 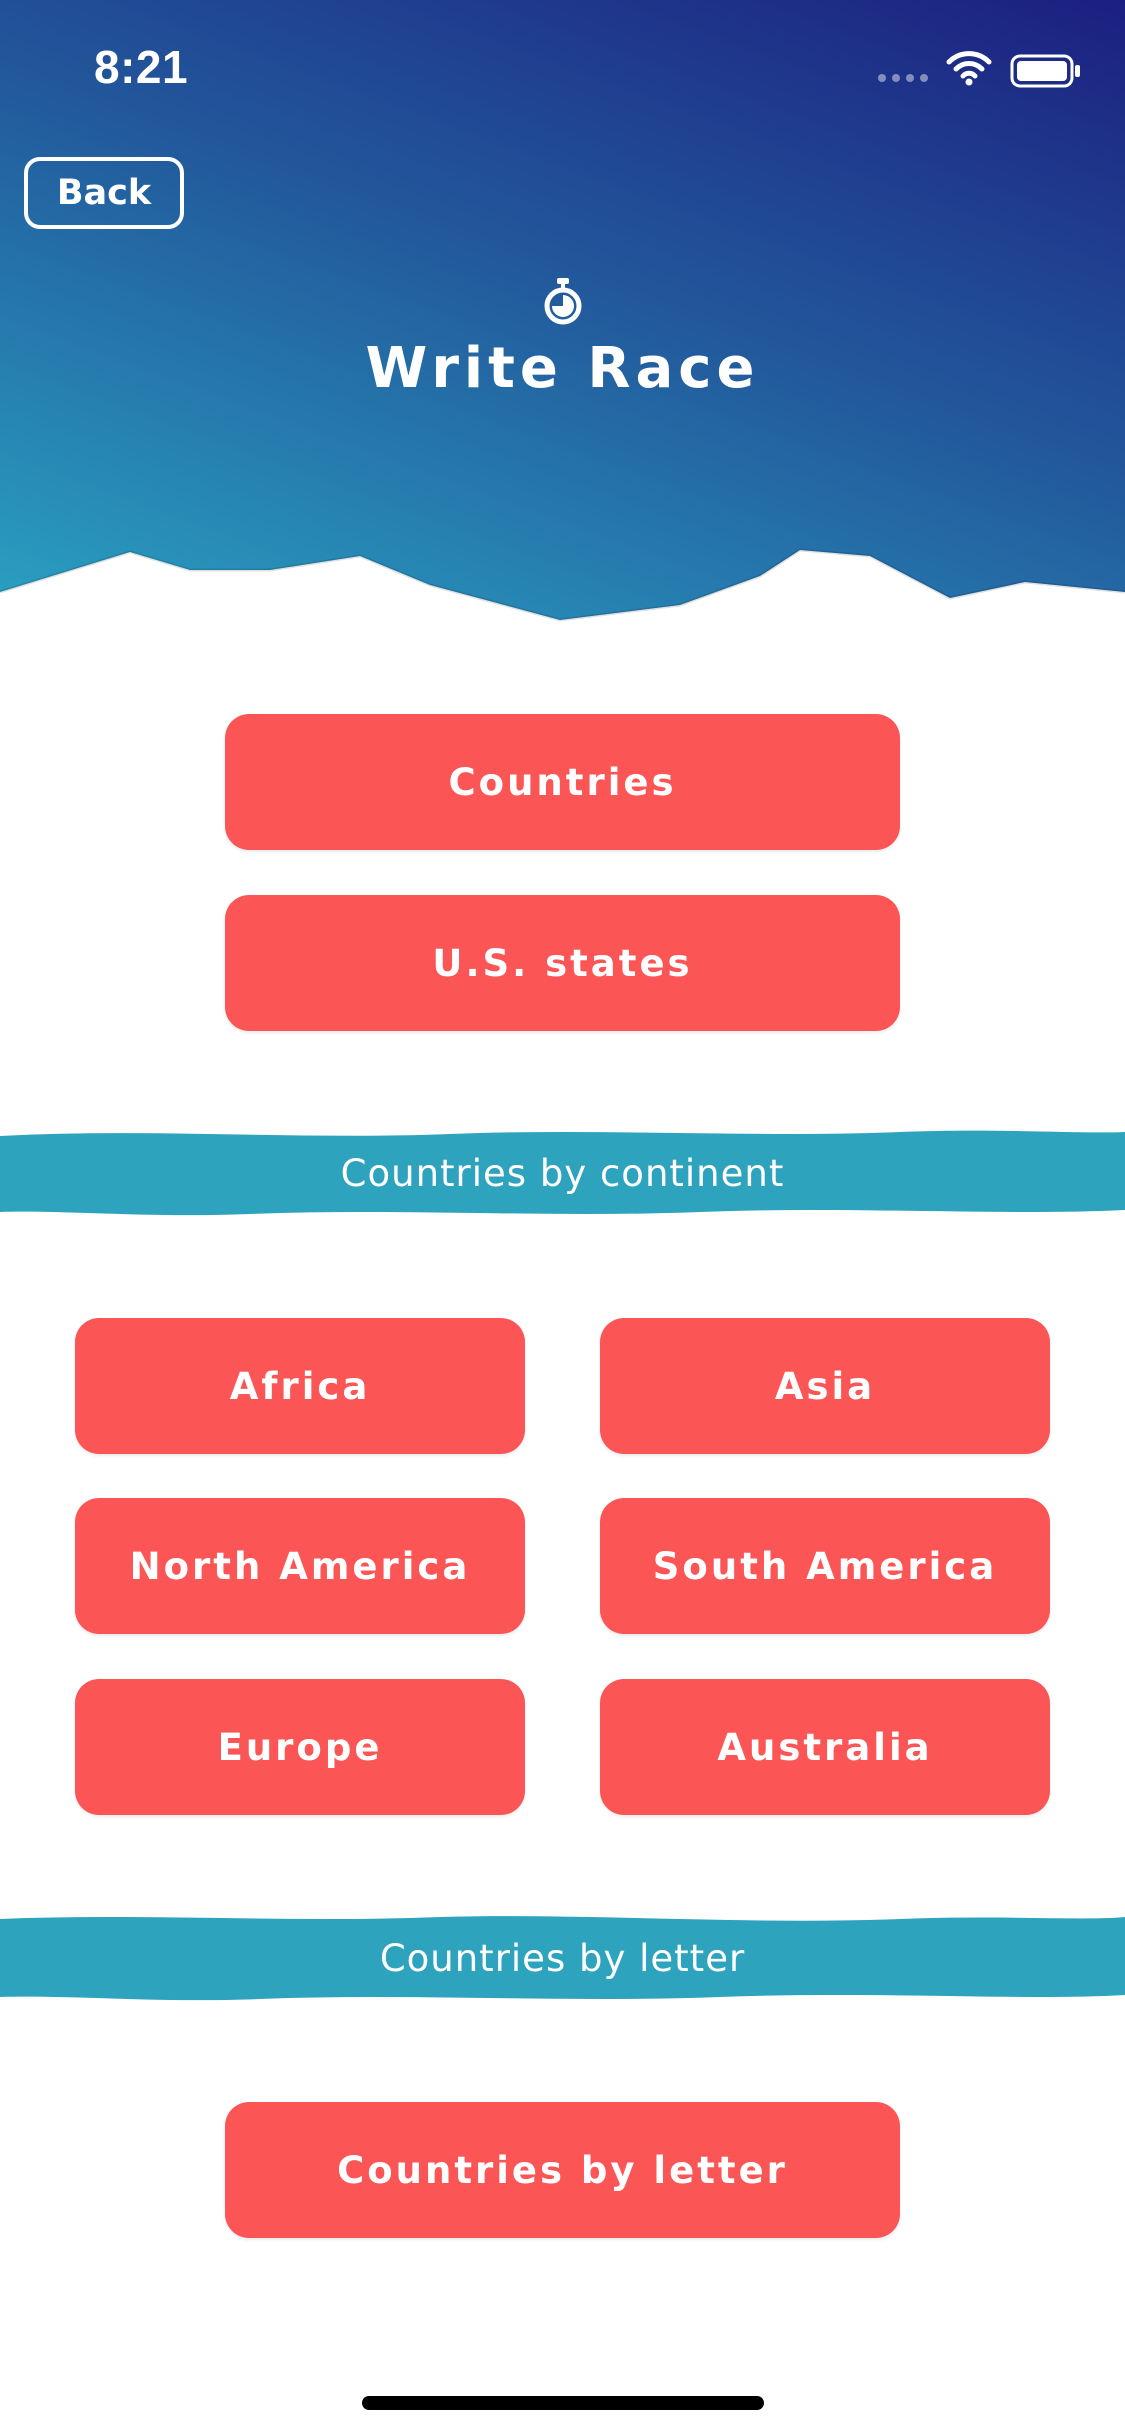 What do you see at coordinates (563, 2403) in the screenshot?
I see `home-indicator` at bounding box center [563, 2403].